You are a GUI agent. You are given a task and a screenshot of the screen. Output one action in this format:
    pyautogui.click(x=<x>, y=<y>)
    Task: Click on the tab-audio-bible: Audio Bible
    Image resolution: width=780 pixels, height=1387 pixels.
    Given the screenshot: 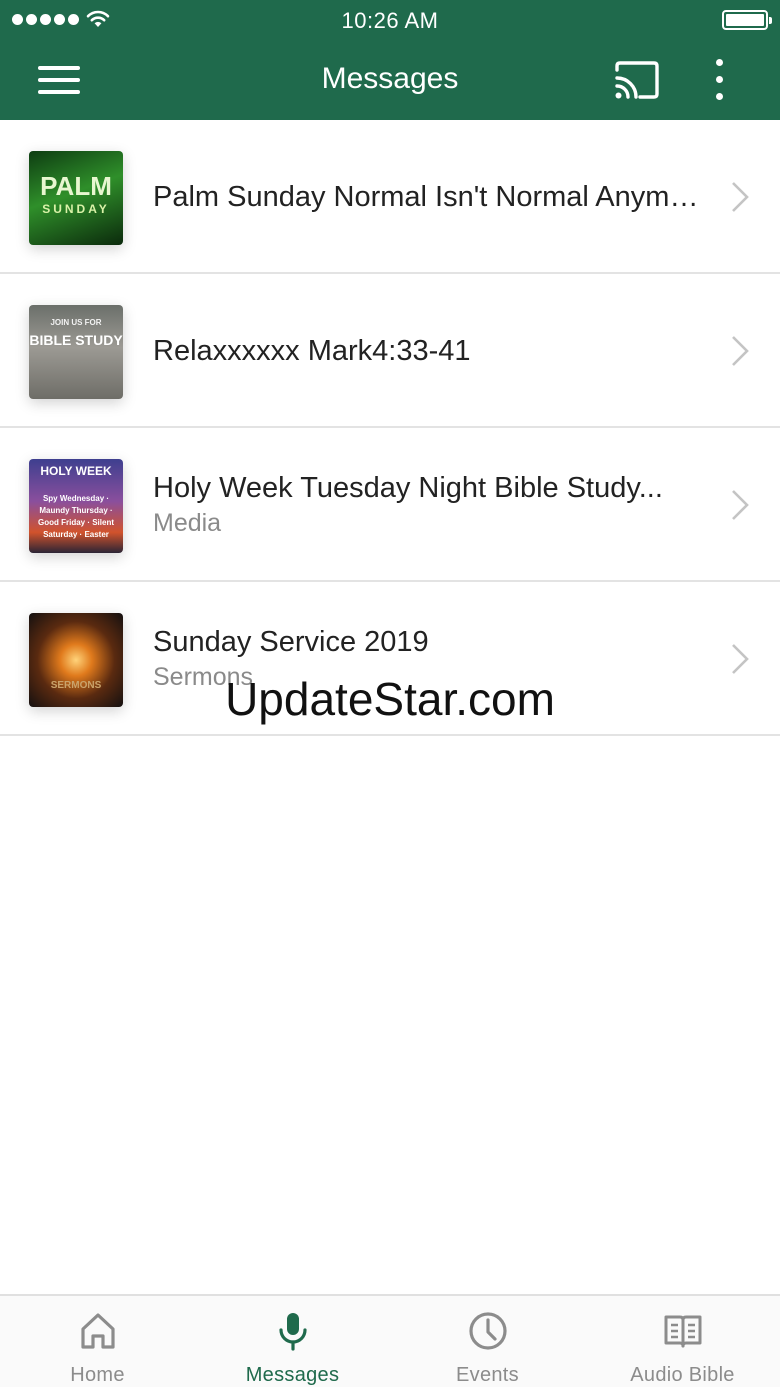 What is the action you would take?
    pyautogui.click(x=682, y=1341)
    